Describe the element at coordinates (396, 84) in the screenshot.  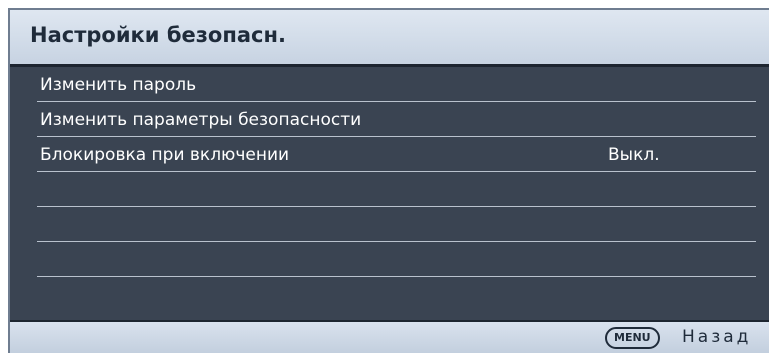
I see `menu-item-change-password: Изменить пароль` at that location.